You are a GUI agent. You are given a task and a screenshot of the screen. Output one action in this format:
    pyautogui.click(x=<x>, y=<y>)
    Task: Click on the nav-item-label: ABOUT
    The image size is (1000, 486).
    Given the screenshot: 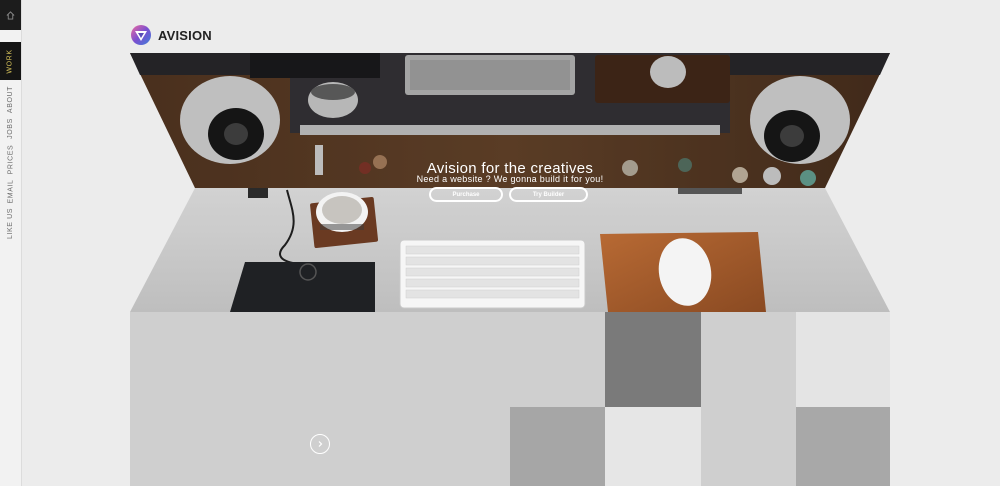 What is the action you would take?
    pyautogui.click(x=10, y=99)
    